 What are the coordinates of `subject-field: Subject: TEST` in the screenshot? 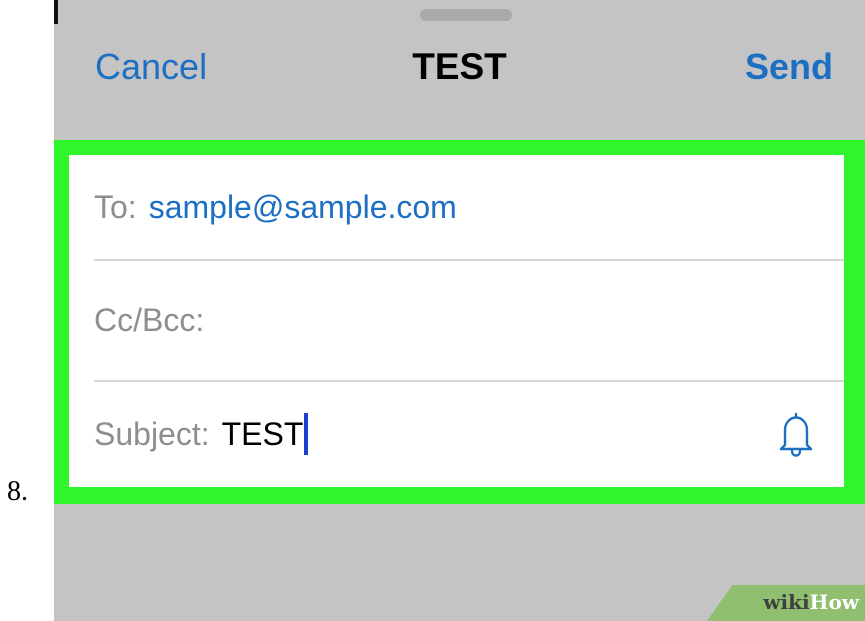 It's located at (469, 434).